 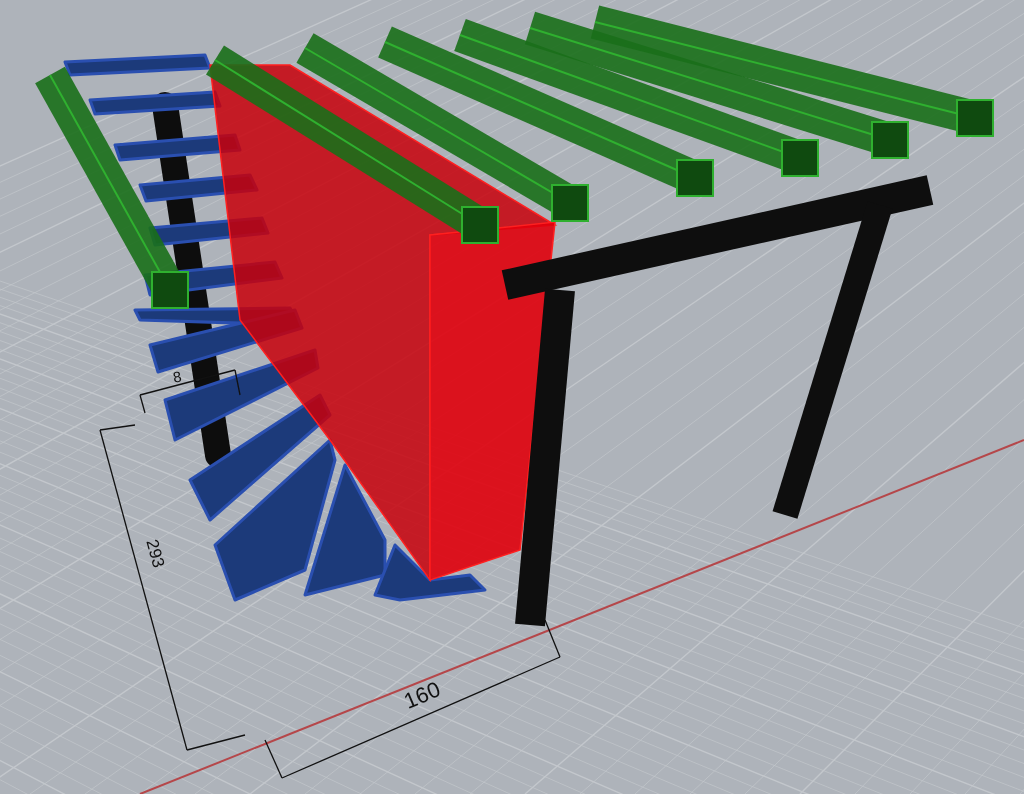 I want to click on dimension-label: 160, so click(x=422, y=695).